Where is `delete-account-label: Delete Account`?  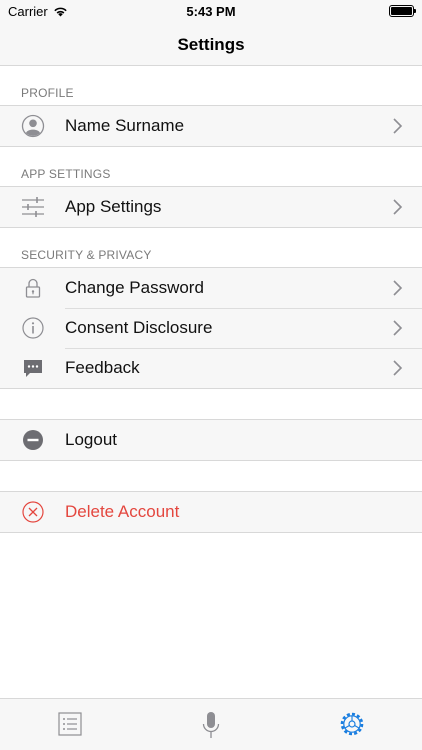 delete-account-label: Delete Account is located at coordinates (122, 511).